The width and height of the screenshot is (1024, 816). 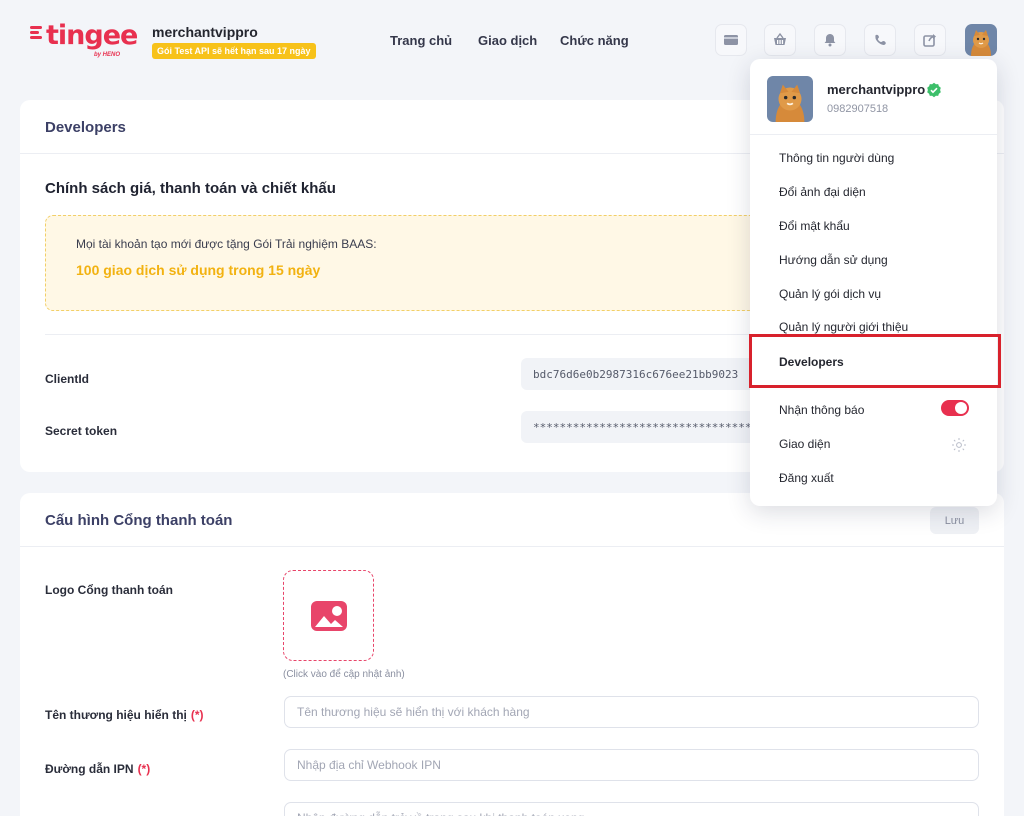 What do you see at coordinates (822, 192) in the screenshot?
I see `menu-item-change-avatar: Đổi ảnh đại diện` at bounding box center [822, 192].